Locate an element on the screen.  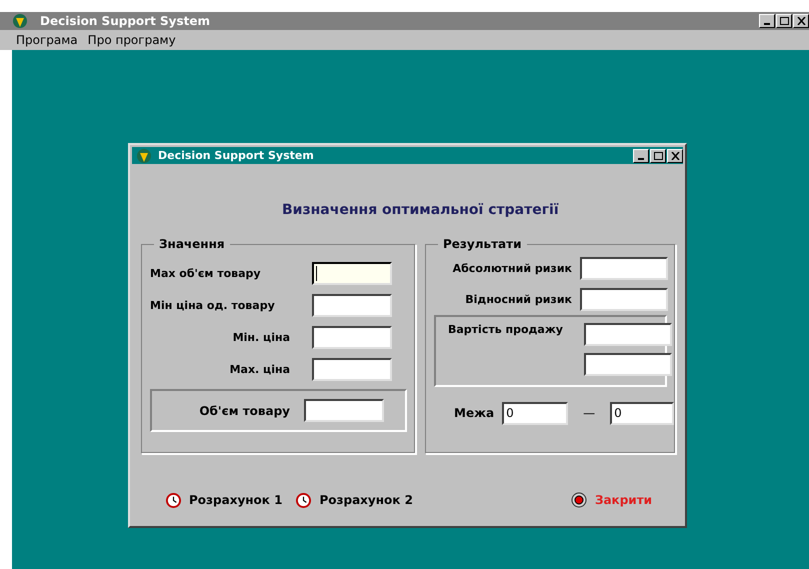
restore-icon is located at coordinates (784, 21).